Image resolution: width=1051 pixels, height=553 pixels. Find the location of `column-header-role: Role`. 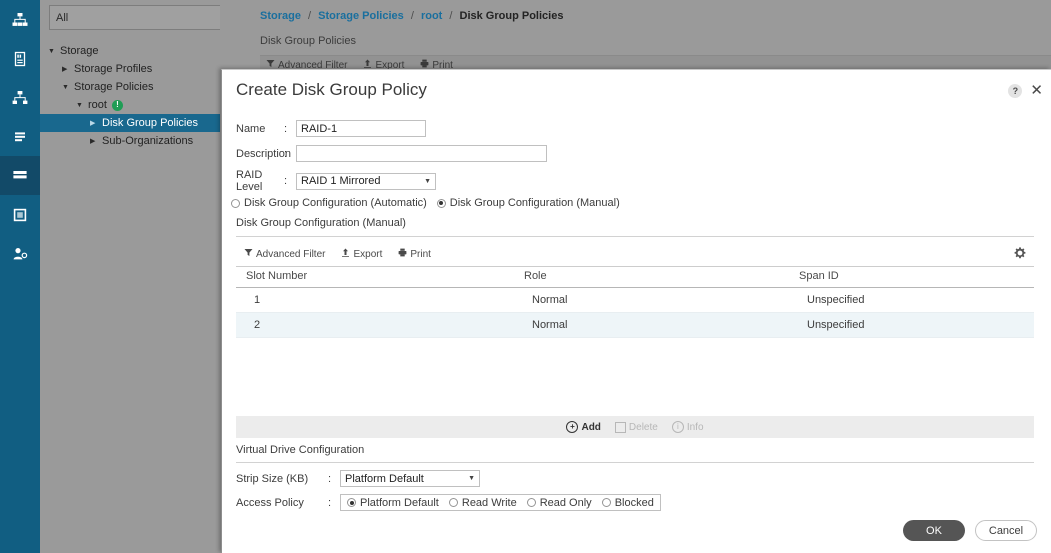

column-header-role: Role is located at coordinates (651, 277).